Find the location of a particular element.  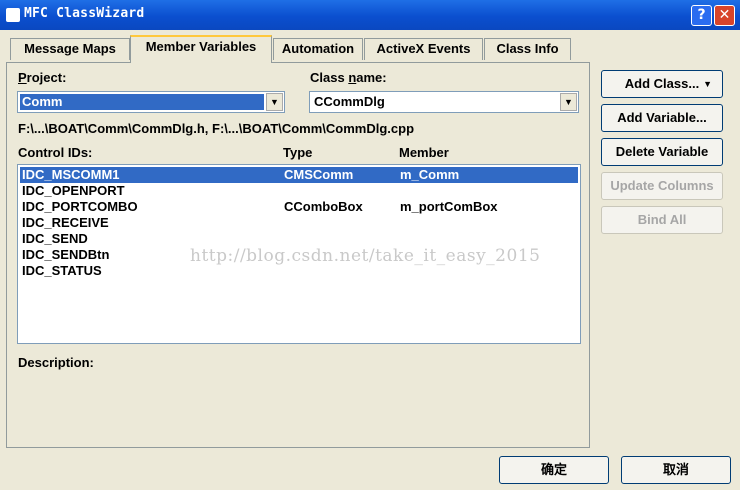

list-item: IDC_PORTCOMBO CComboBox m_portComBox is located at coordinates (299, 207).